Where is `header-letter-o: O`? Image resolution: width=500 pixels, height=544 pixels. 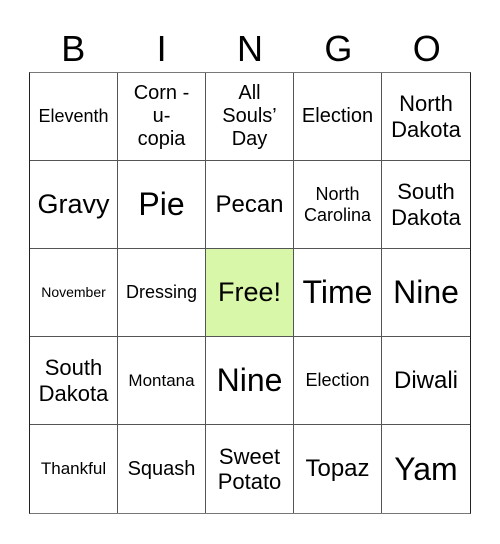
header-letter-o: O is located at coordinates (426, 48).